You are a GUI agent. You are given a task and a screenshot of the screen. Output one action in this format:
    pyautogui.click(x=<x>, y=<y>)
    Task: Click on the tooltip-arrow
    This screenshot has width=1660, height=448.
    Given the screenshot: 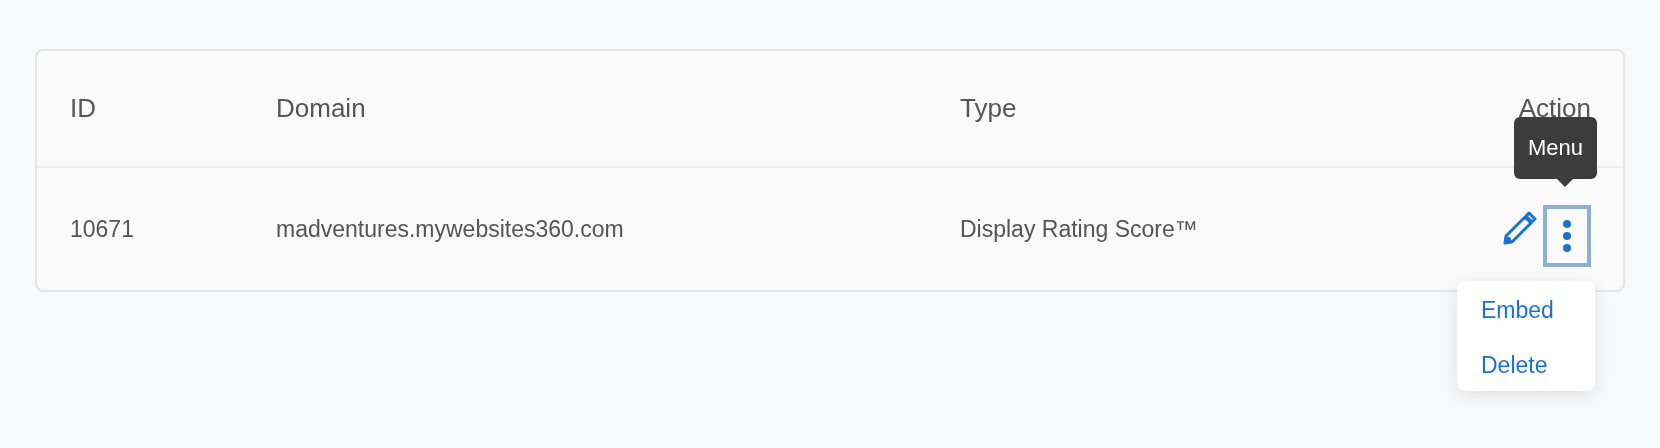 What is the action you would take?
    pyautogui.click(x=1565, y=183)
    